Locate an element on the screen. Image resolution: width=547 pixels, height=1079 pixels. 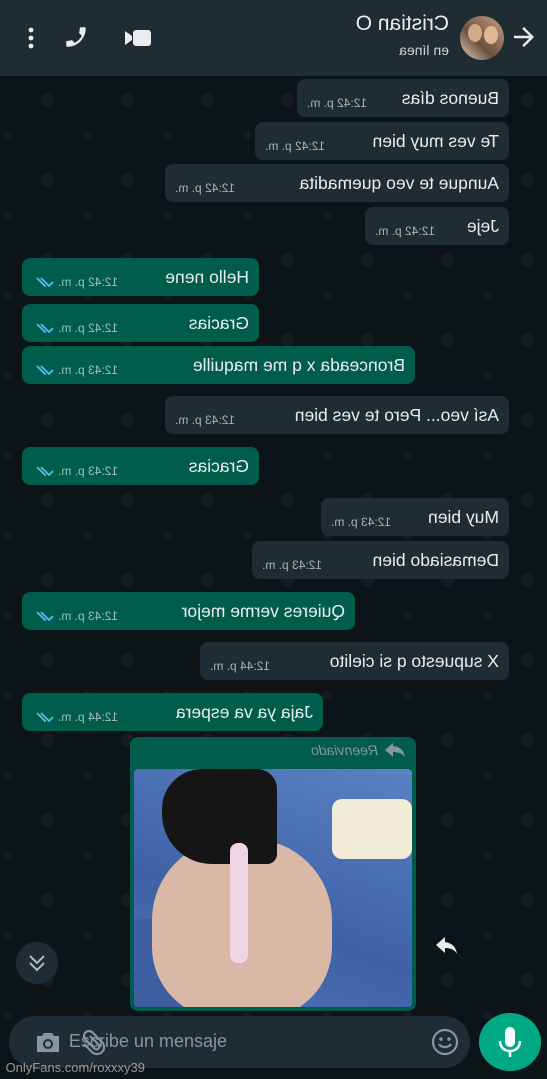
back-arrow-icon is located at coordinates (524, 37).